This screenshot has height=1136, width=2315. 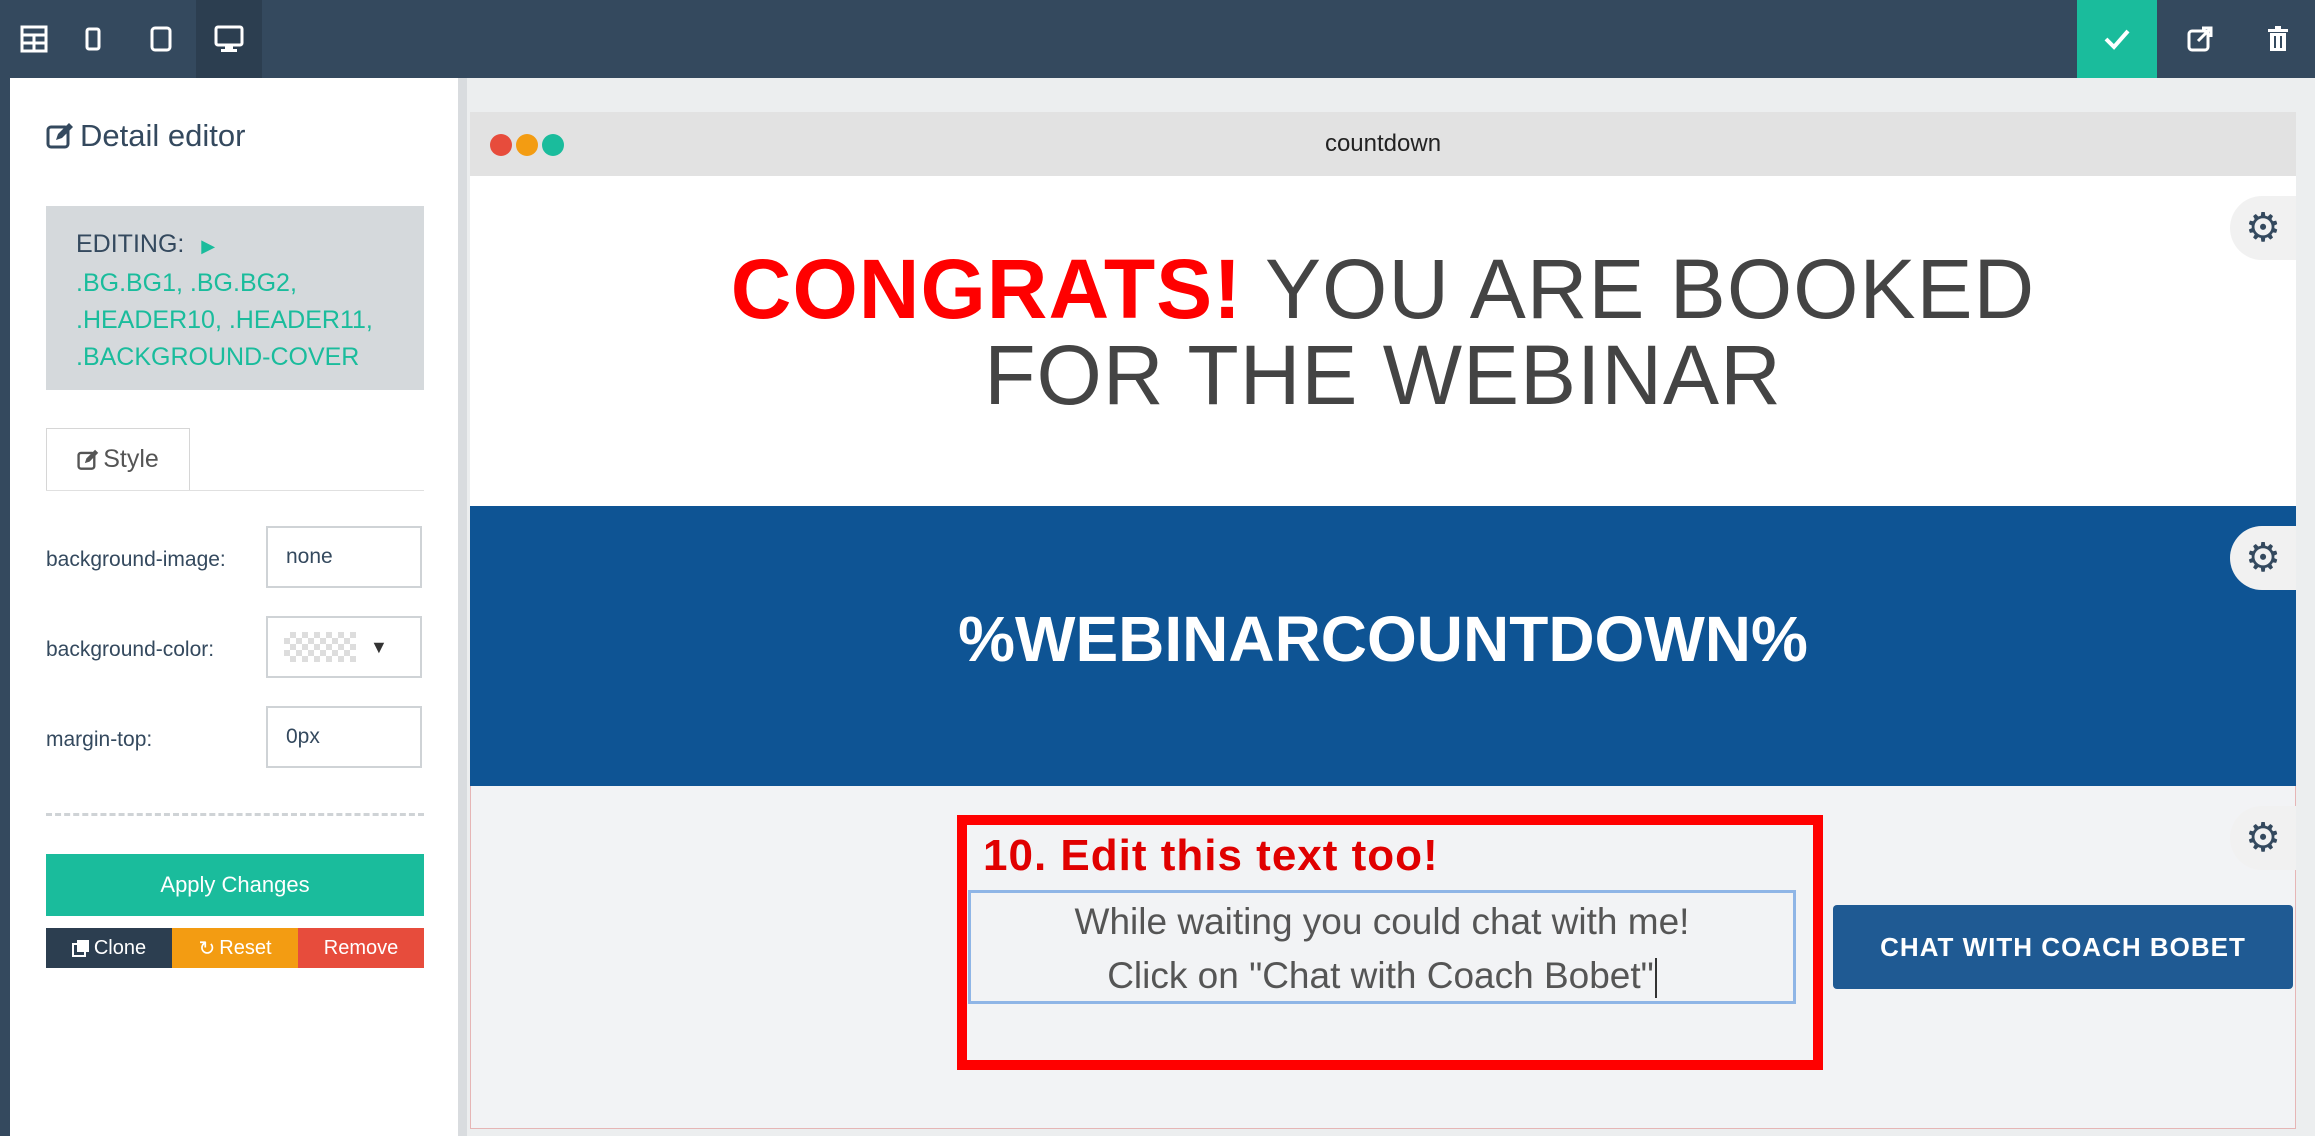 What do you see at coordinates (99, 739) in the screenshot?
I see `margin-top-label: margin-top:` at bounding box center [99, 739].